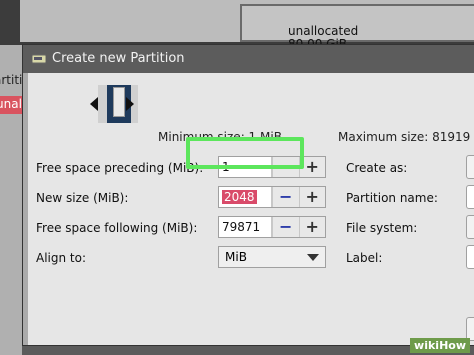  What do you see at coordinates (285, 197) in the screenshot?
I see `new-size-decrement-button: −` at bounding box center [285, 197].